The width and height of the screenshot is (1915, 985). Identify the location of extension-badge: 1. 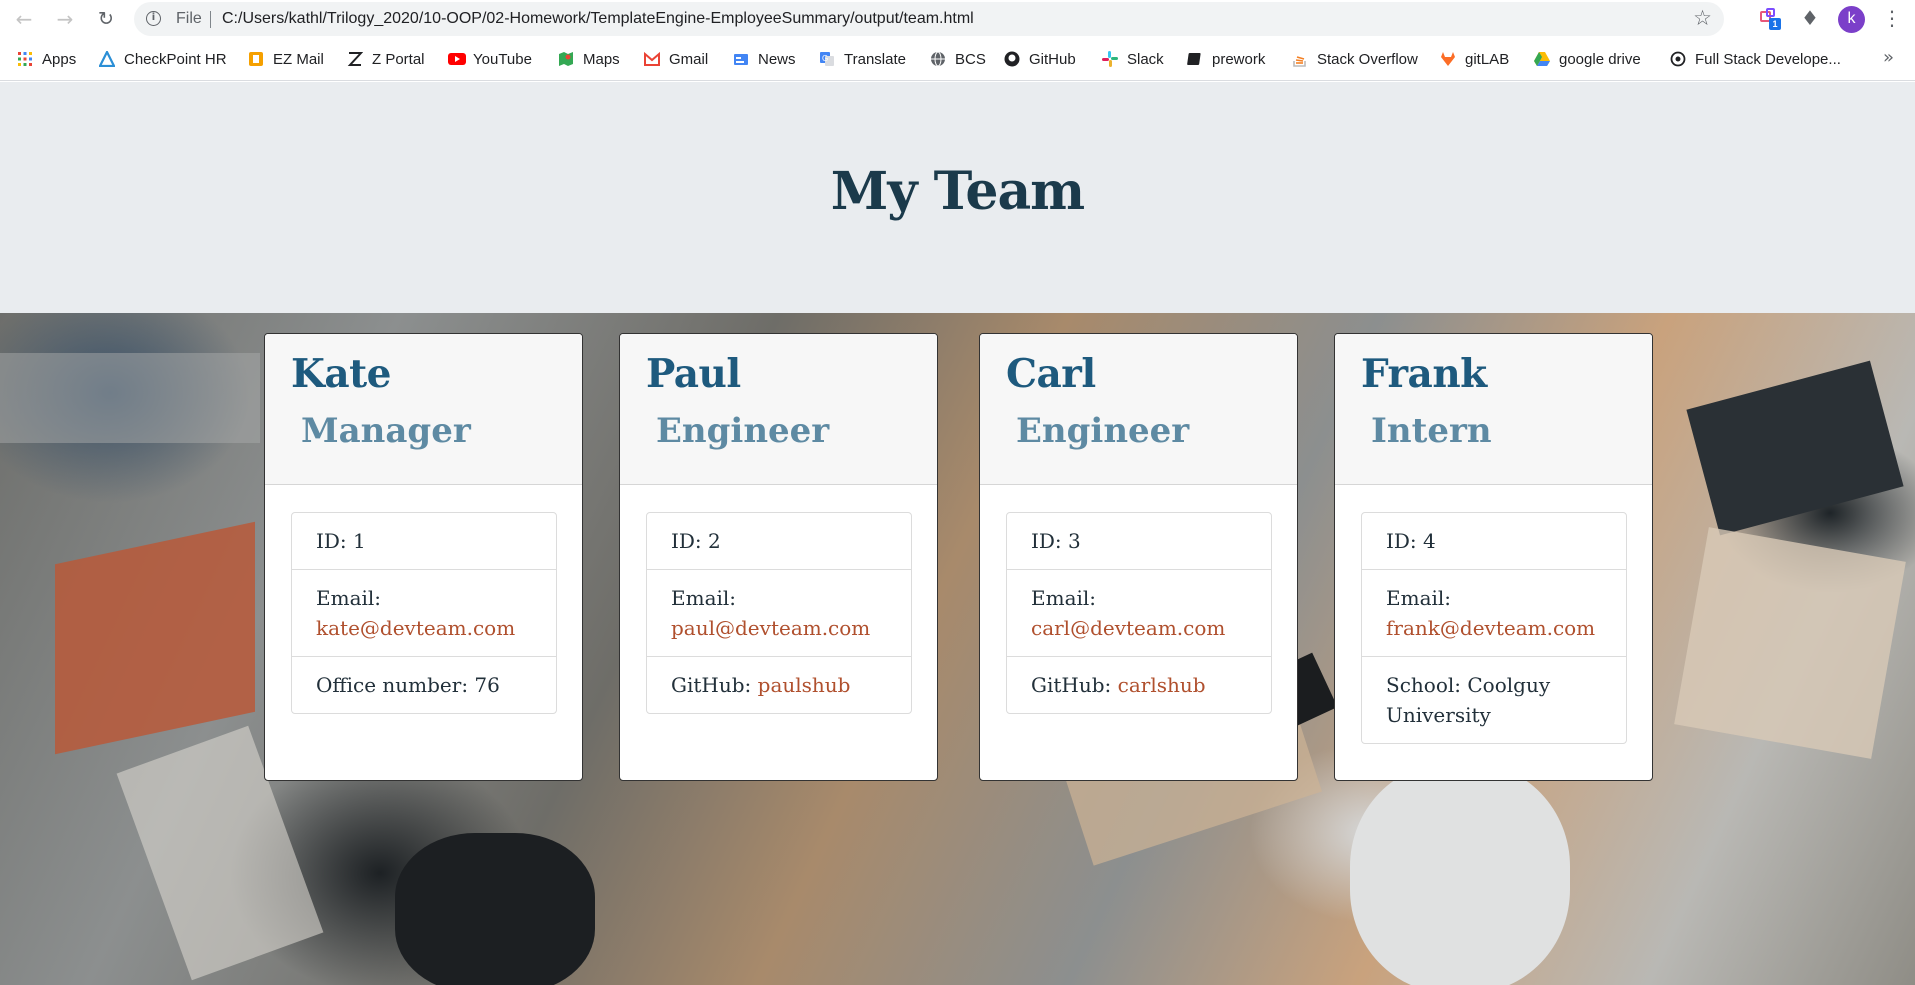
(1775, 24).